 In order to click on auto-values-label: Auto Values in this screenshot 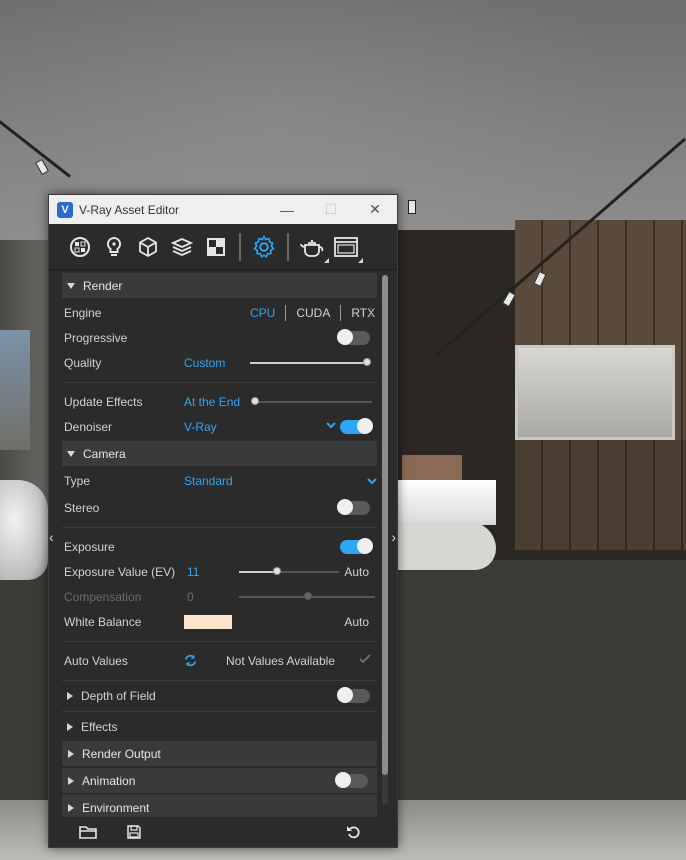, I will do `click(96, 660)`.